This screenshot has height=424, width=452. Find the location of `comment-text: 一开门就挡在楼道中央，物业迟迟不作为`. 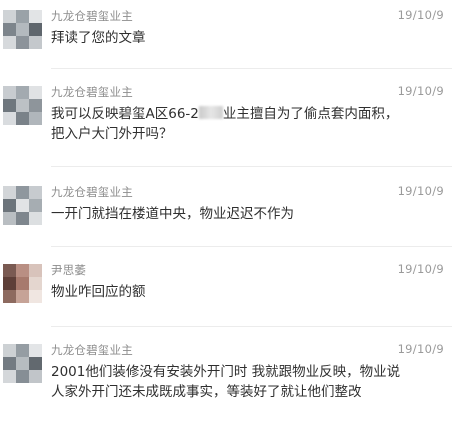

comment-text: 一开门就挡在楼道中央，物业迟迟不作为 is located at coordinates (172, 214).